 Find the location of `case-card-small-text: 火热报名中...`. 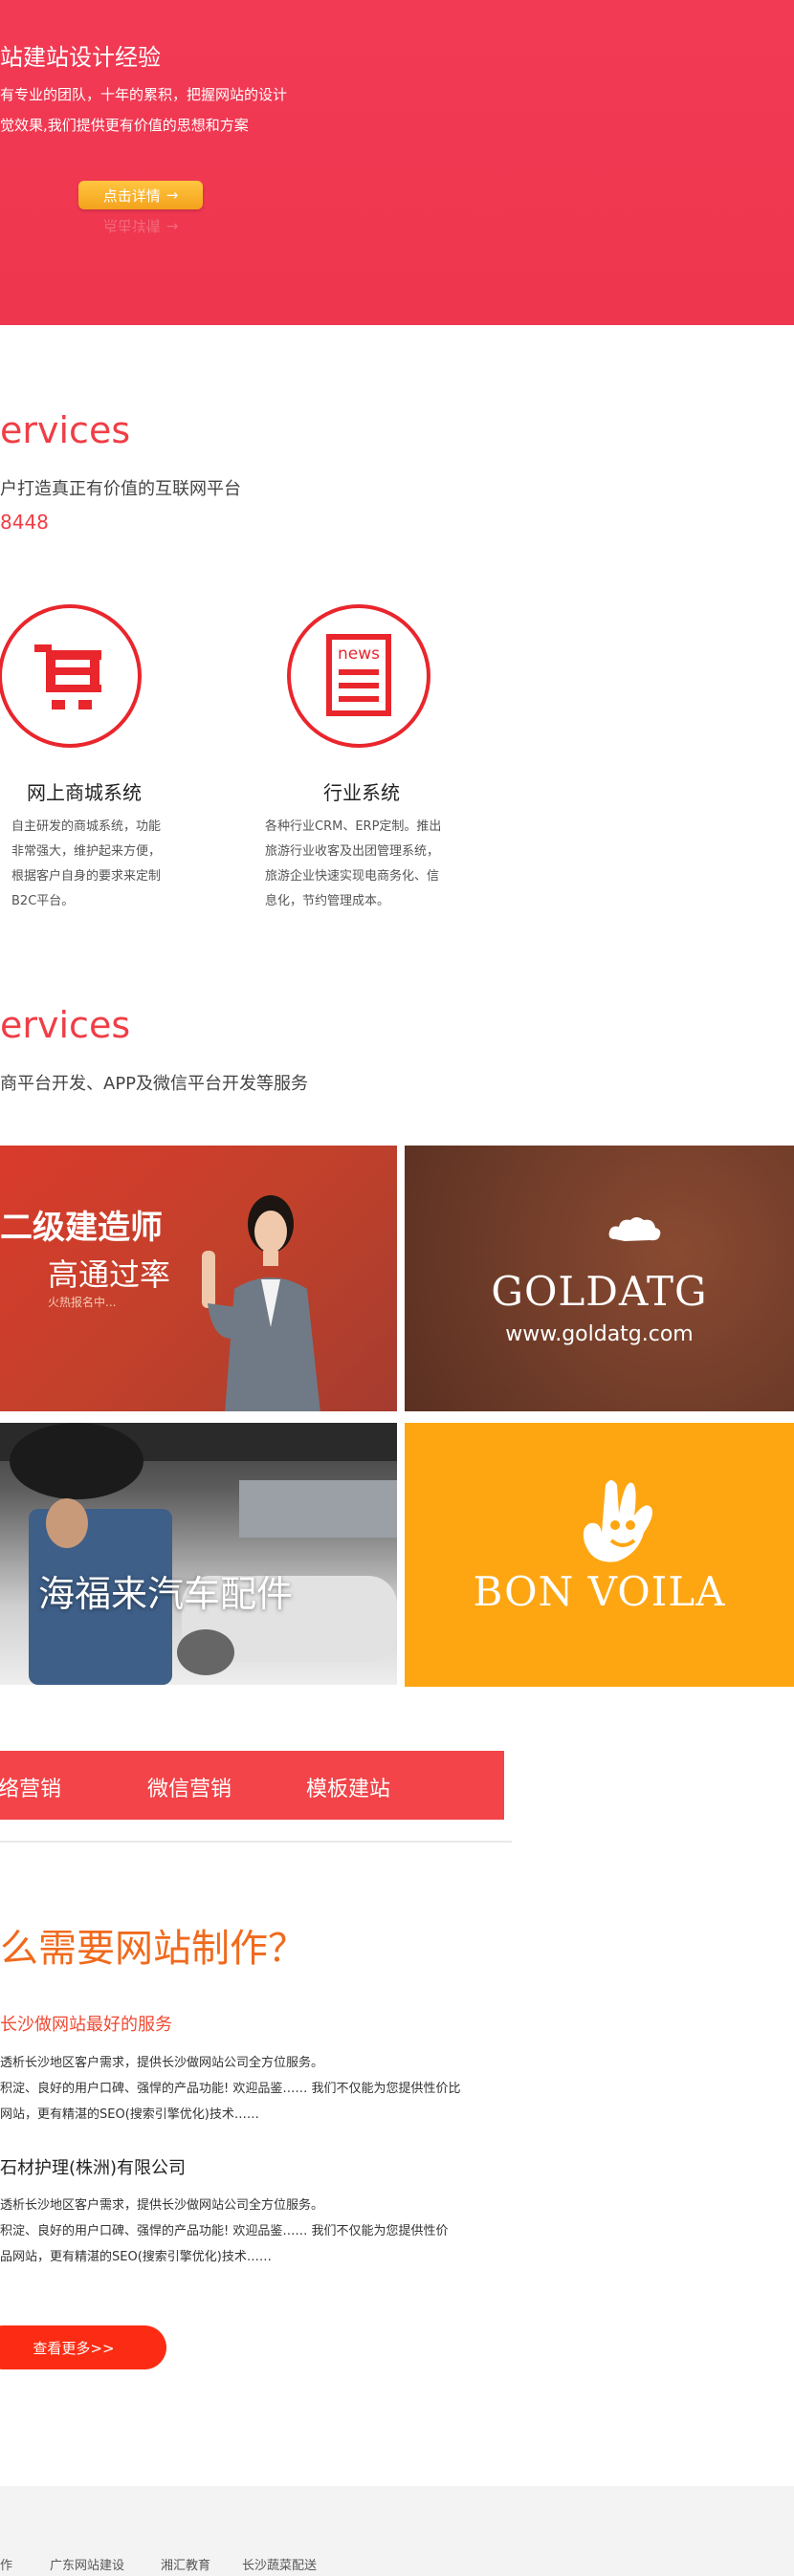

case-card-small-text: 火热报名中... is located at coordinates (82, 1302).